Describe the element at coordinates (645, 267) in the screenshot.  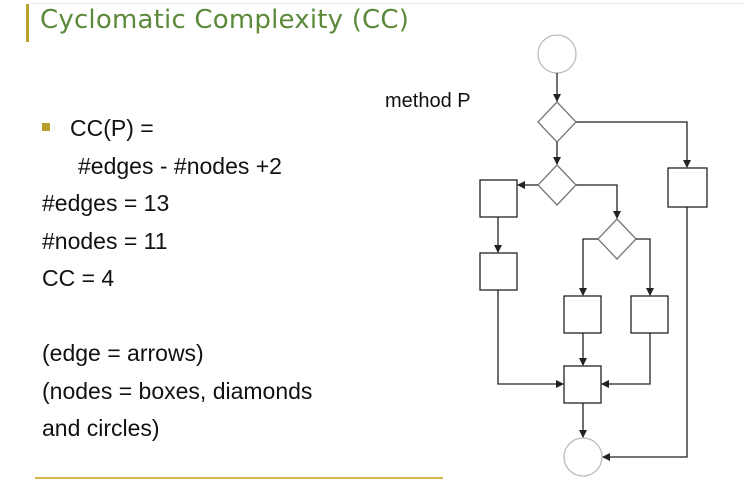
I see `edge-d3-to-right` at that location.